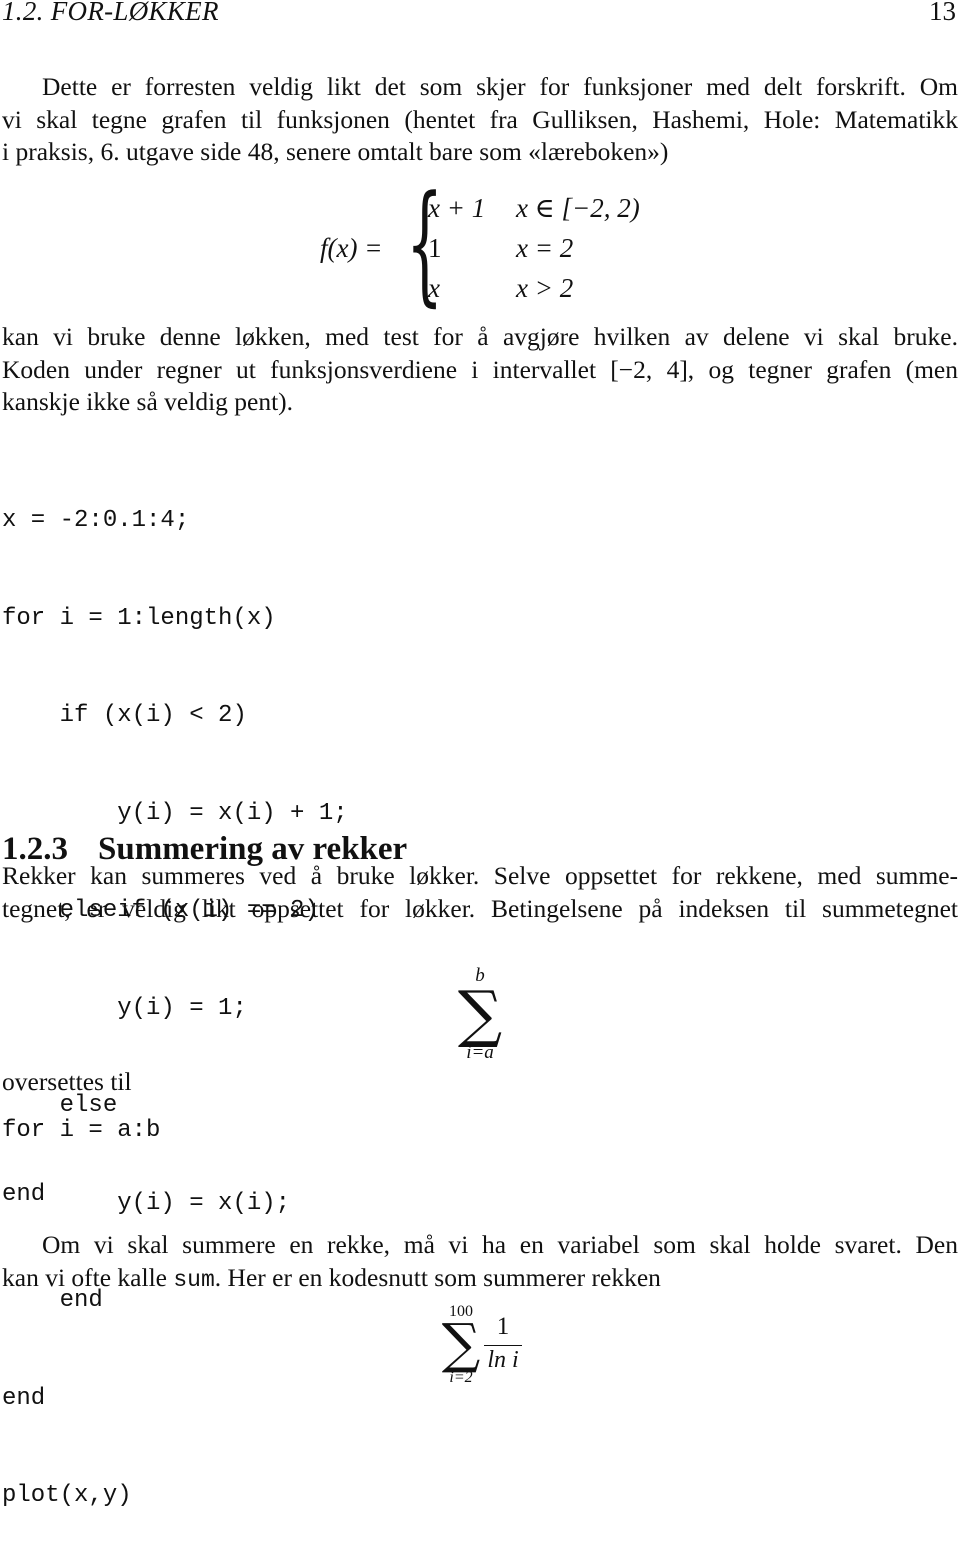 This screenshot has width=960, height=1545. I want to click on case-condition: x = 2, so click(545, 248).